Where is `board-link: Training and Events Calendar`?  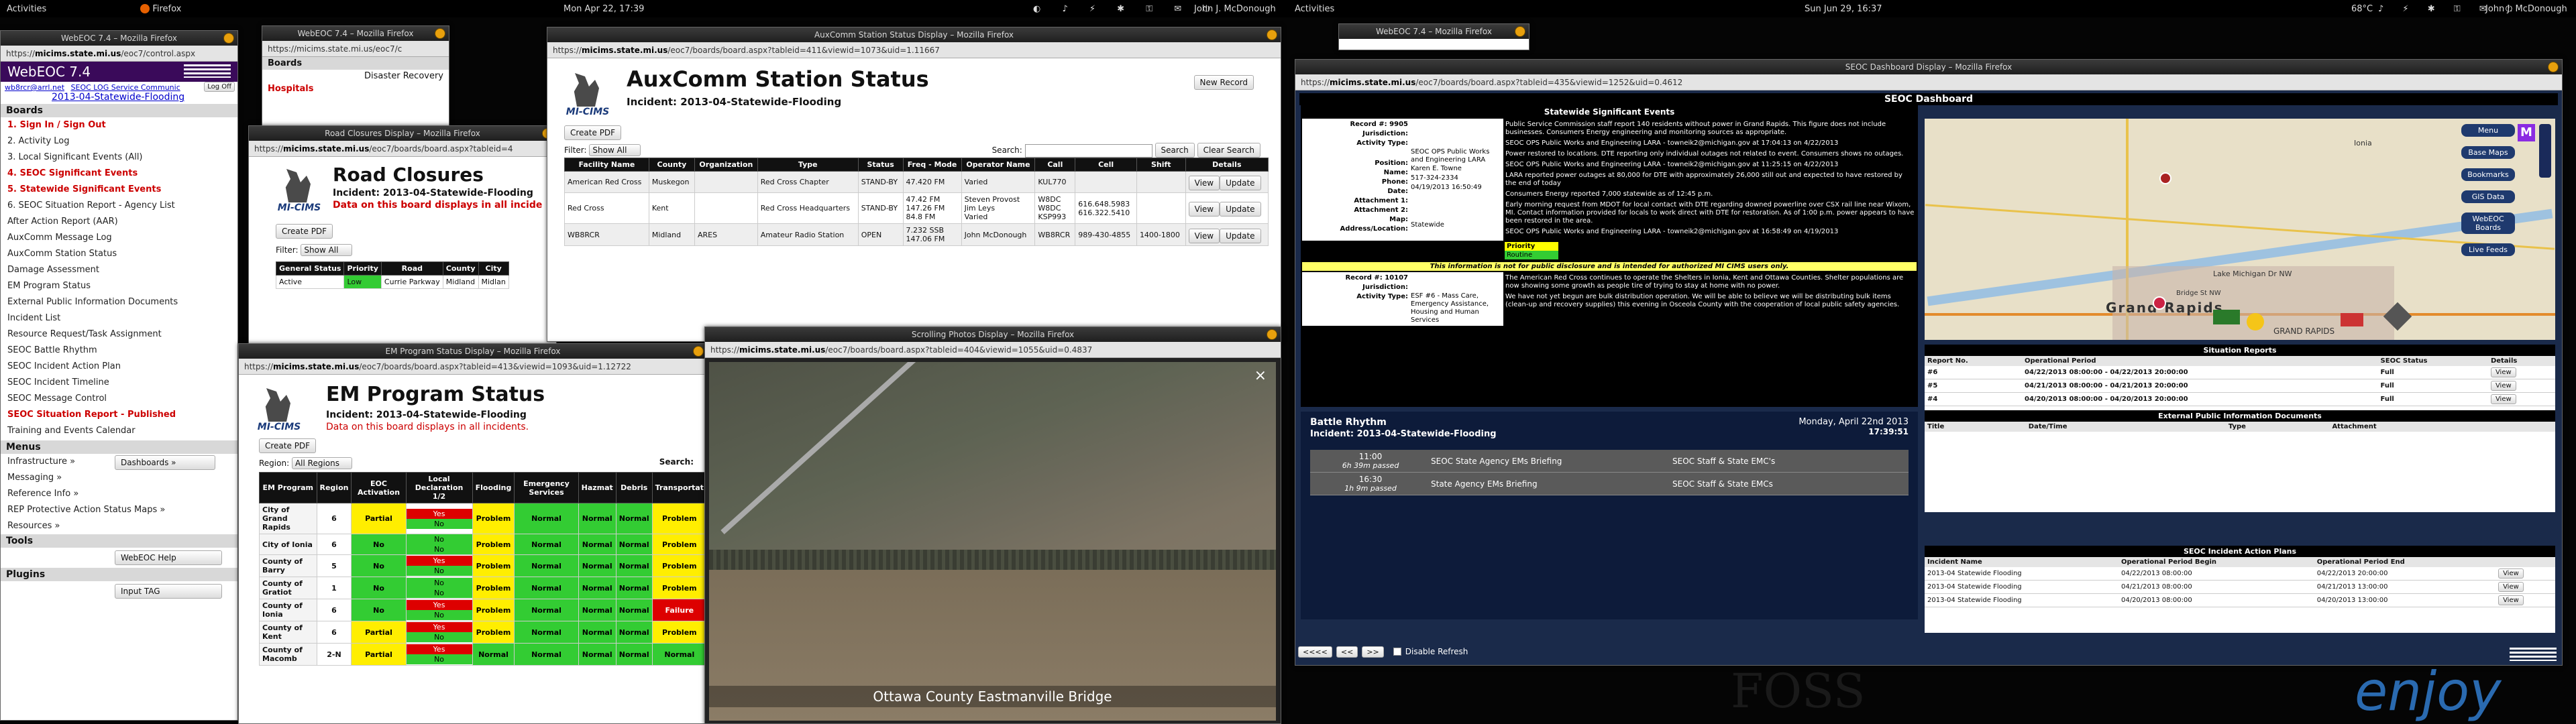 board-link: Training and Events Calendar is located at coordinates (119, 431).